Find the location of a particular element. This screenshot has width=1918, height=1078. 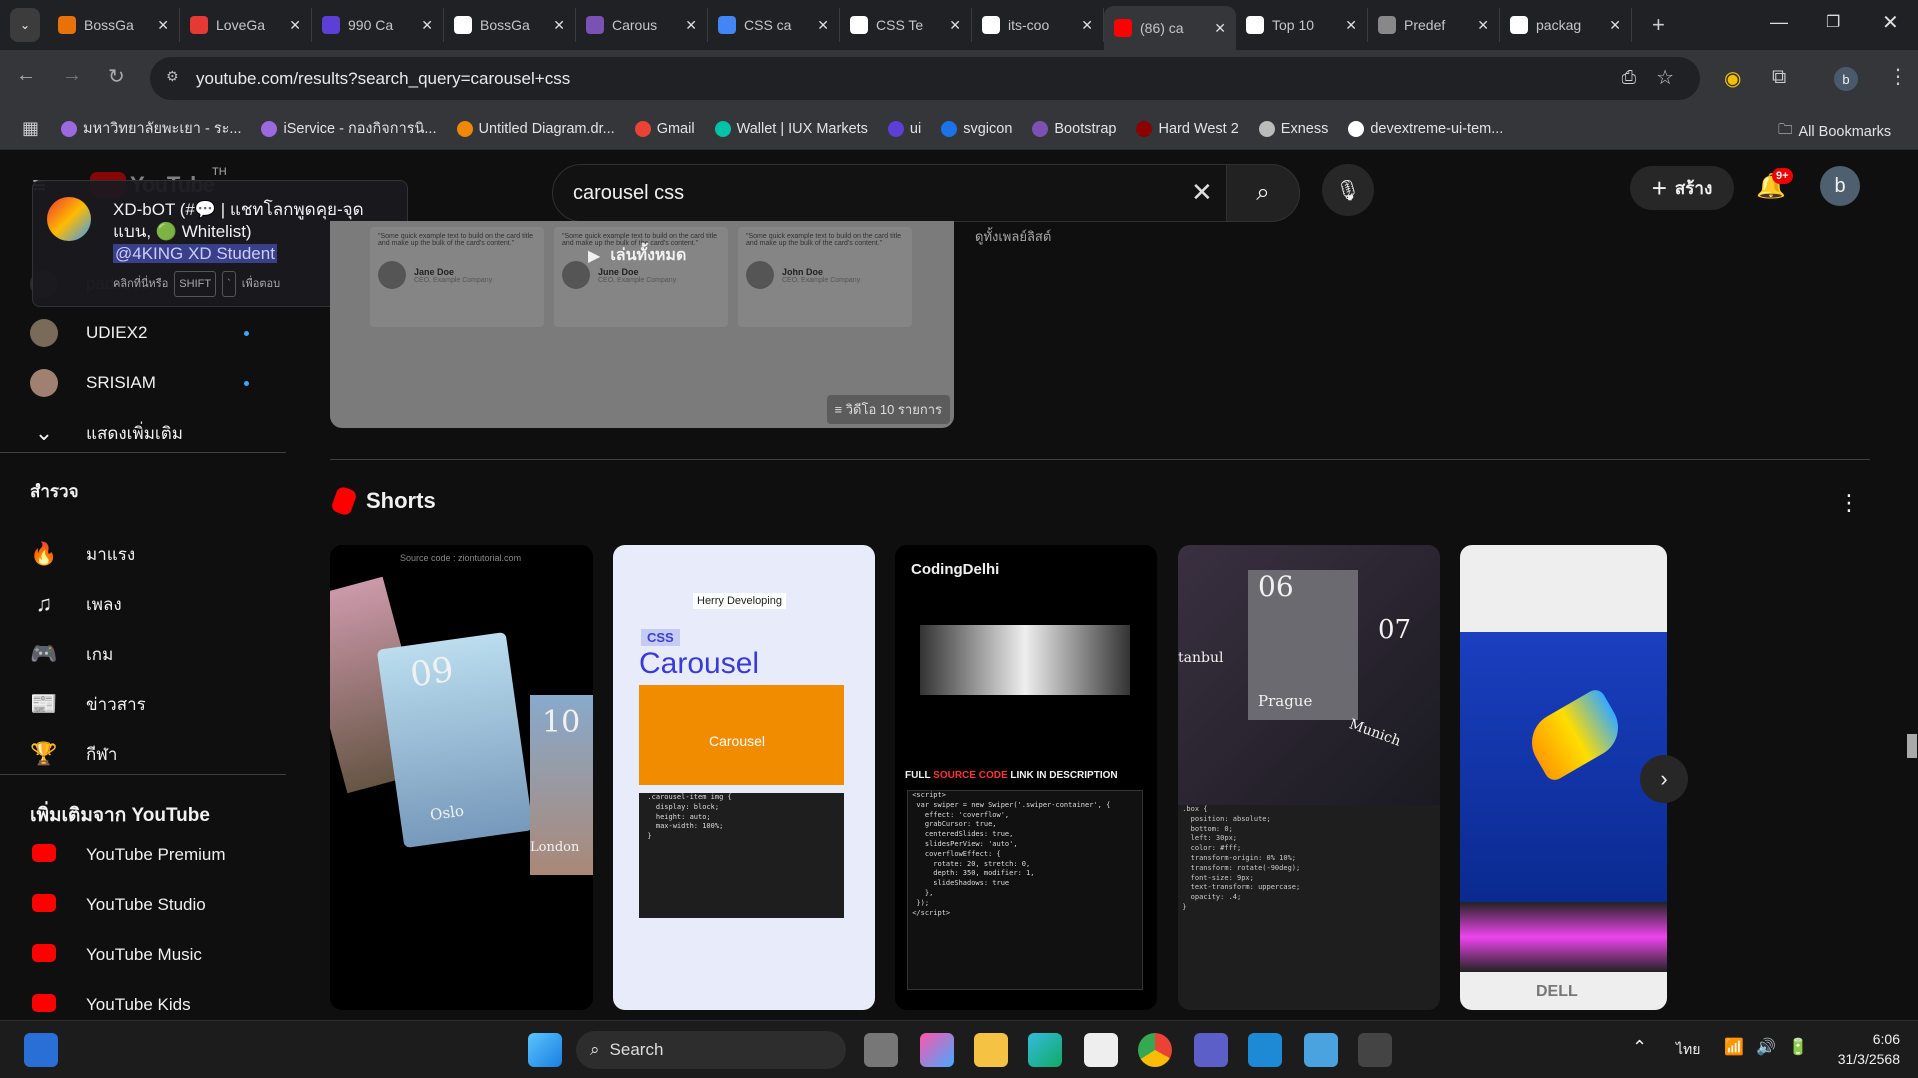

sidebar-item-explore: 🔥 มาแรง is located at coordinates (82, 554).